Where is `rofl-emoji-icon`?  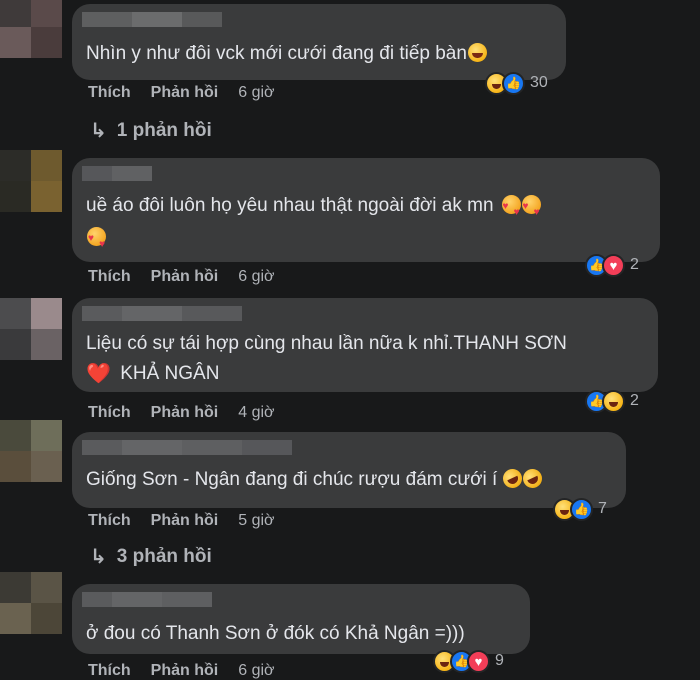 rofl-emoji-icon is located at coordinates (533, 478).